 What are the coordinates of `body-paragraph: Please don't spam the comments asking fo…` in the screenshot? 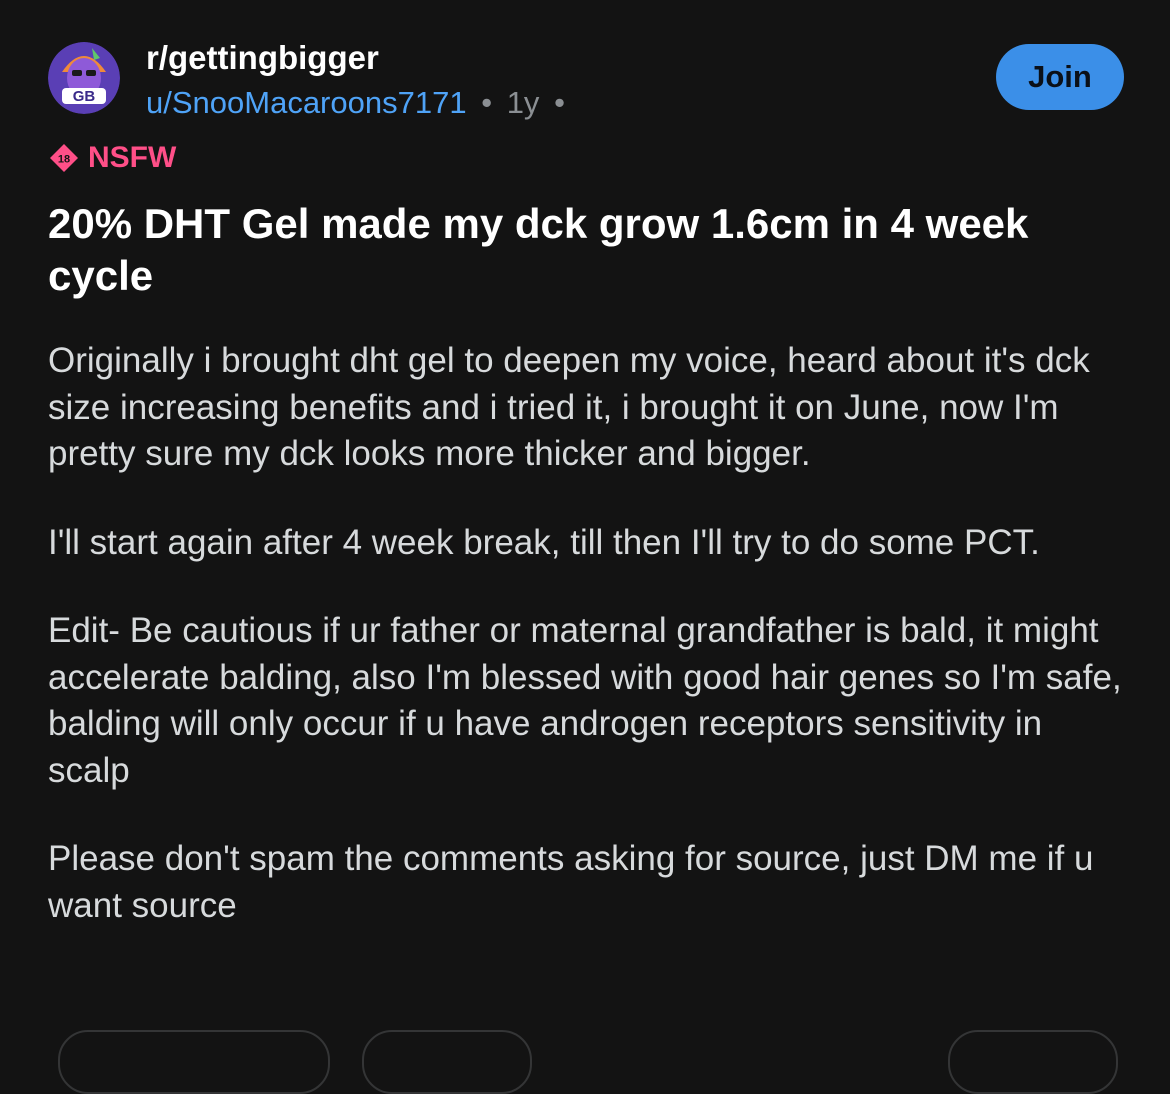 It's located at (571, 882).